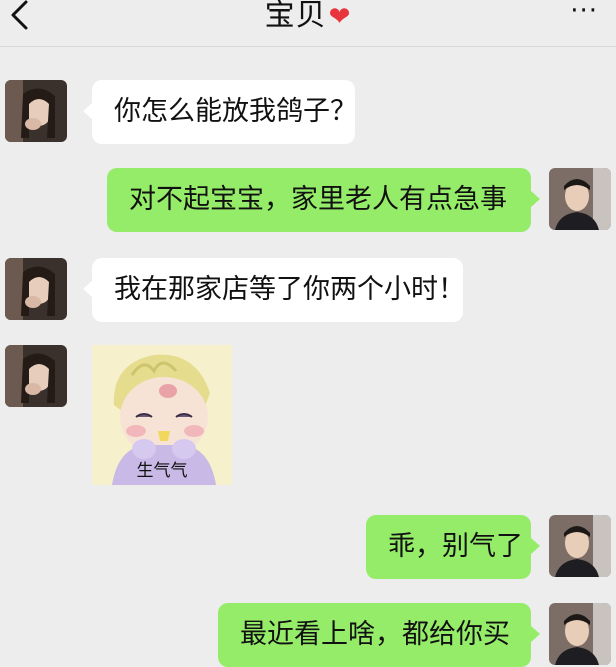 The image size is (616, 667). I want to click on message-bubble-incoming: 我在那家店等了你两个小时！, so click(274, 290).